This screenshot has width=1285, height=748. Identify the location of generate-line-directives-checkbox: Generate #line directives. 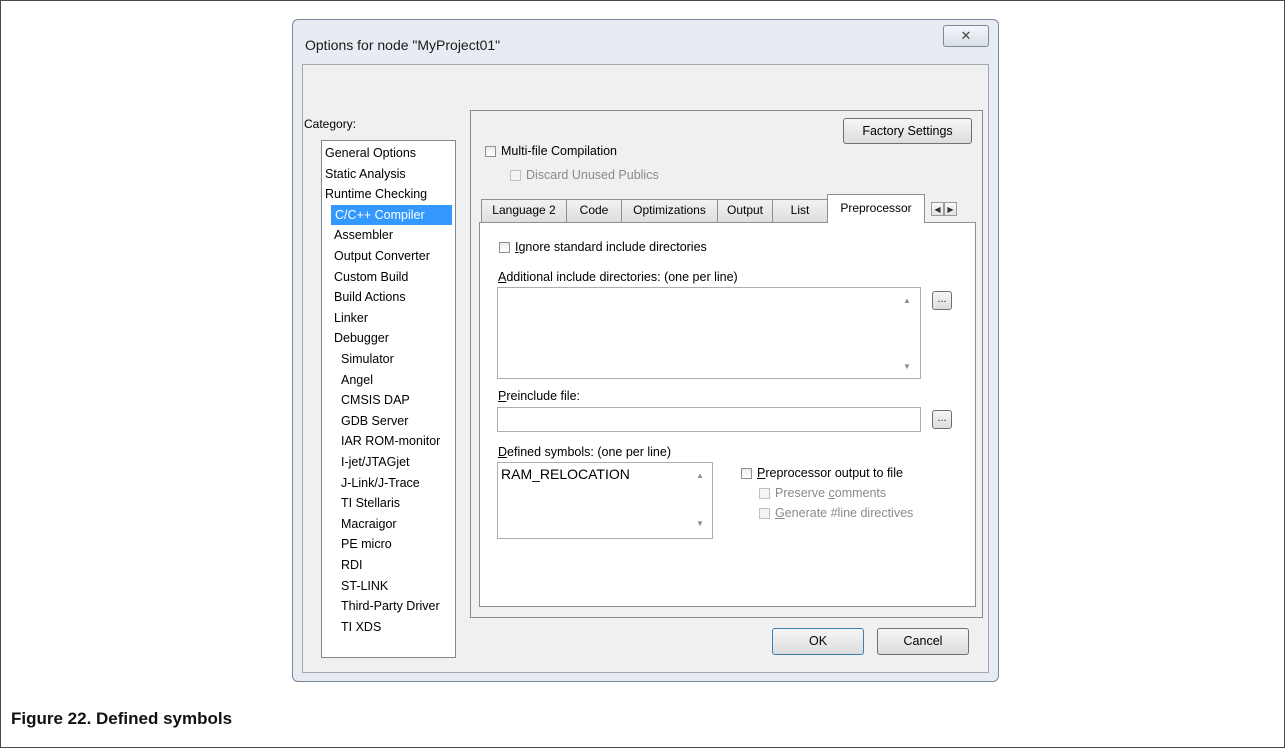
(836, 513).